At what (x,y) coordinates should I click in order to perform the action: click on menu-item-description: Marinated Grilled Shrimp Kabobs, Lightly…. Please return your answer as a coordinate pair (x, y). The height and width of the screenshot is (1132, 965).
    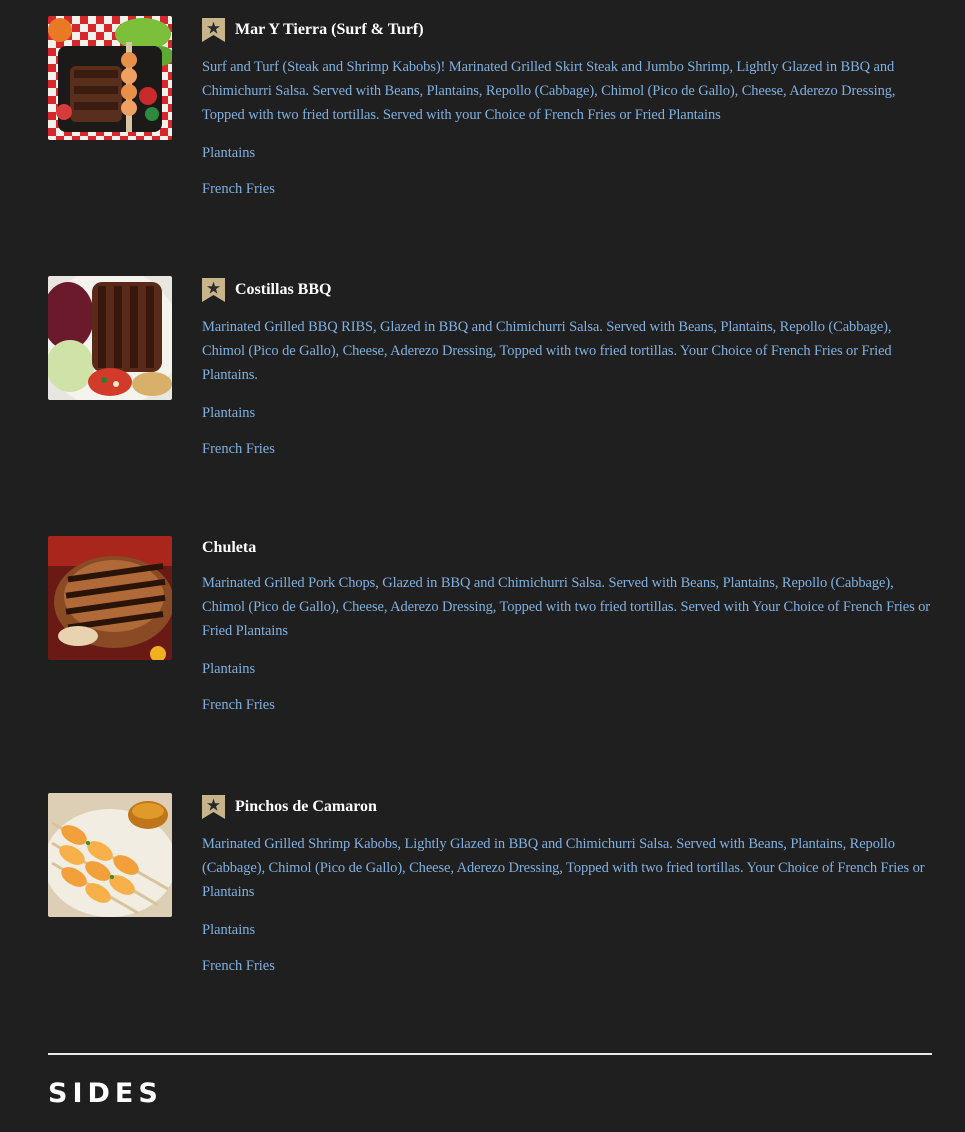
    Looking at the image, I should click on (563, 868).